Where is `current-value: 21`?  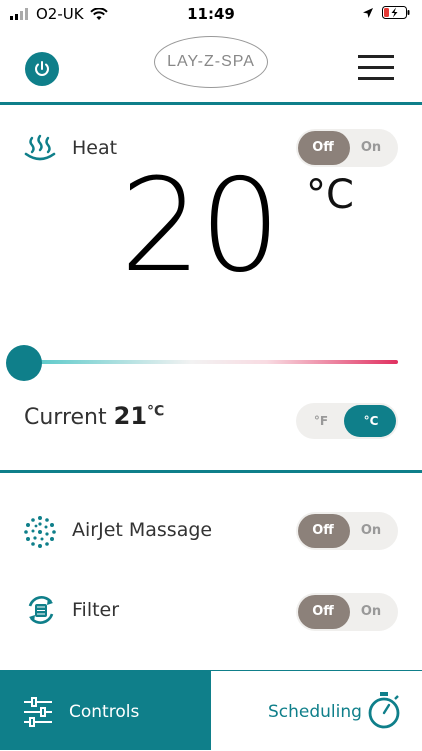
current-value: 21 is located at coordinates (130, 416).